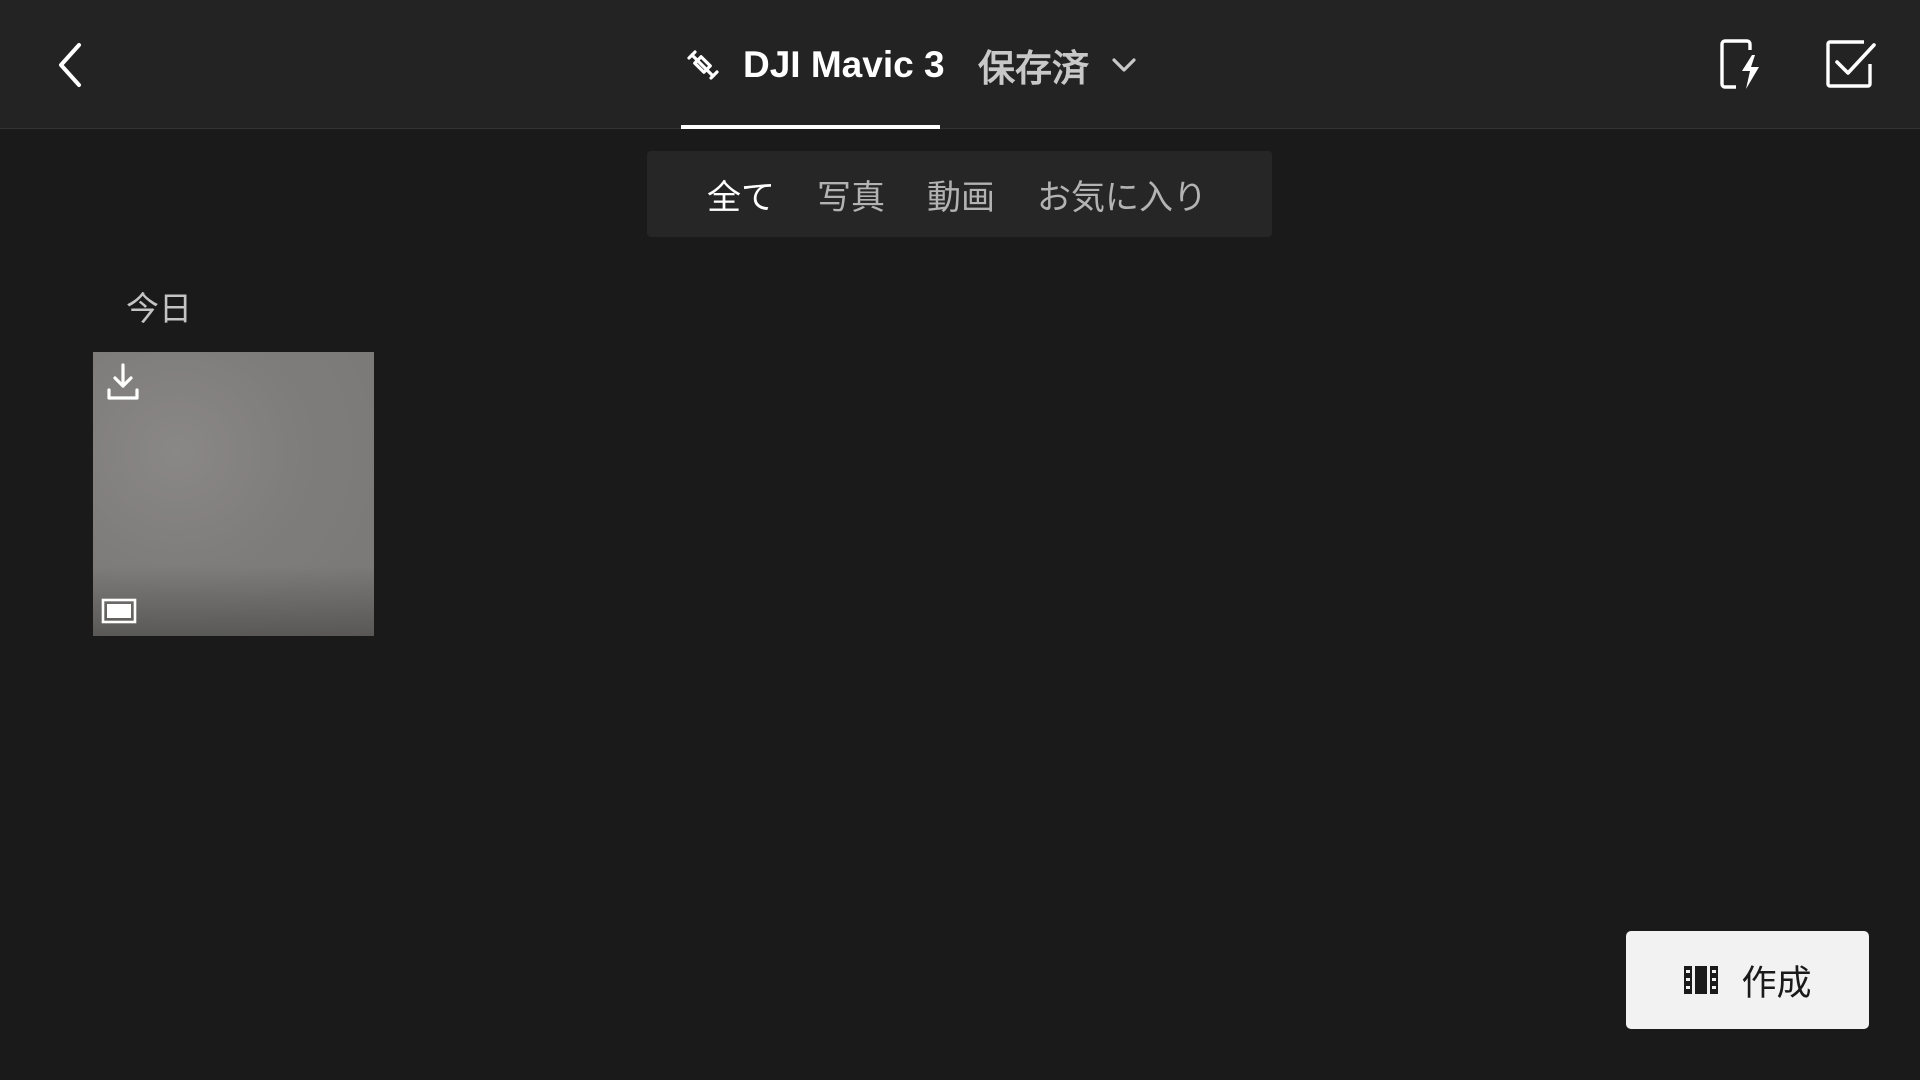  What do you see at coordinates (1122, 194) in the screenshot?
I see `filter-favorites: お気に入り` at bounding box center [1122, 194].